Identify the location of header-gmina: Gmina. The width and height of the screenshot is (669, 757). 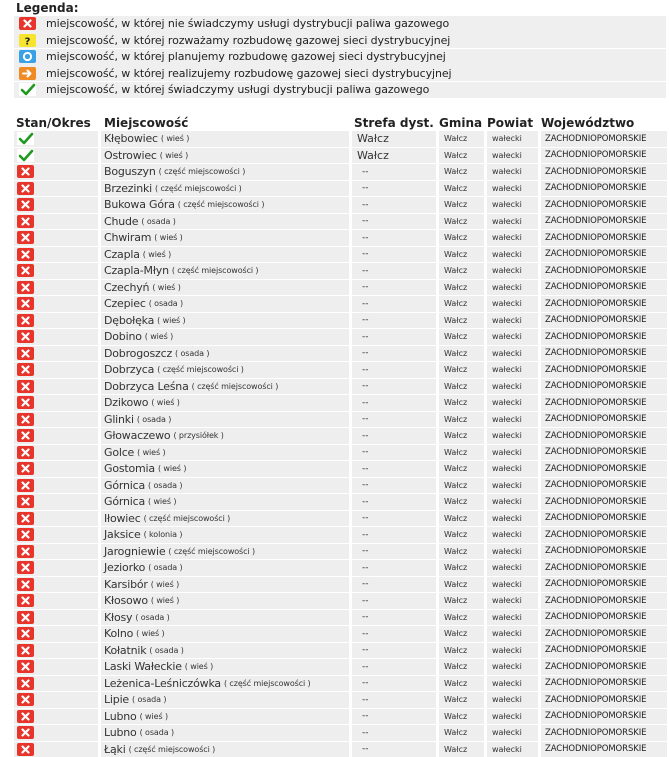
(463, 123).